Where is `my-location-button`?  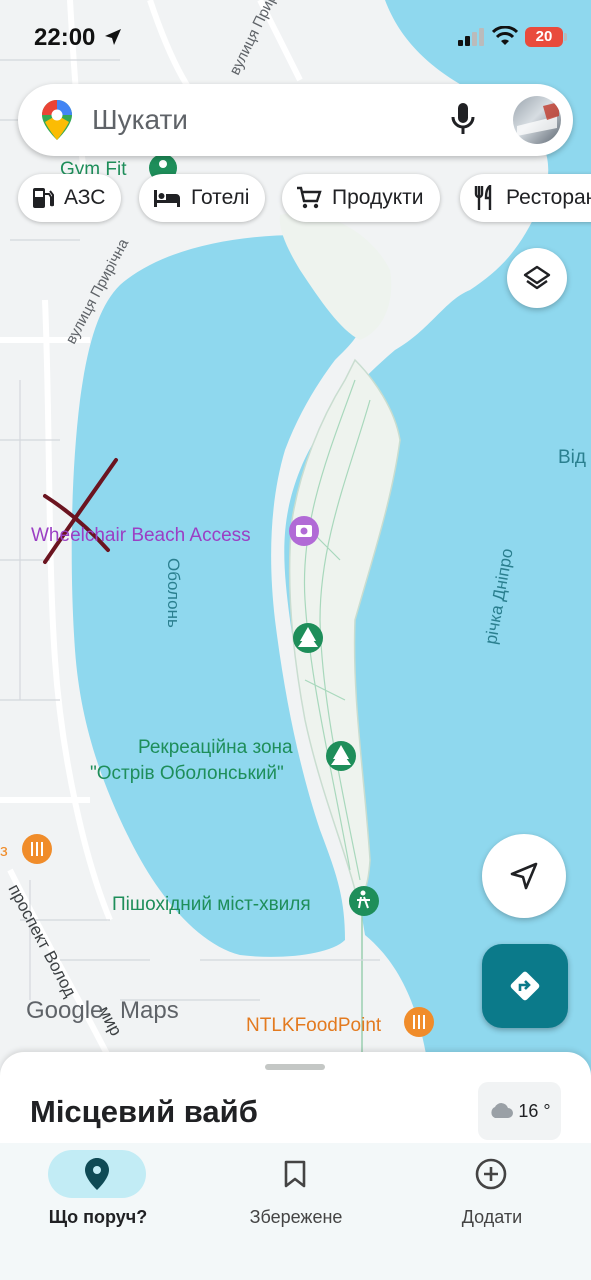
my-location-button is located at coordinates (524, 876).